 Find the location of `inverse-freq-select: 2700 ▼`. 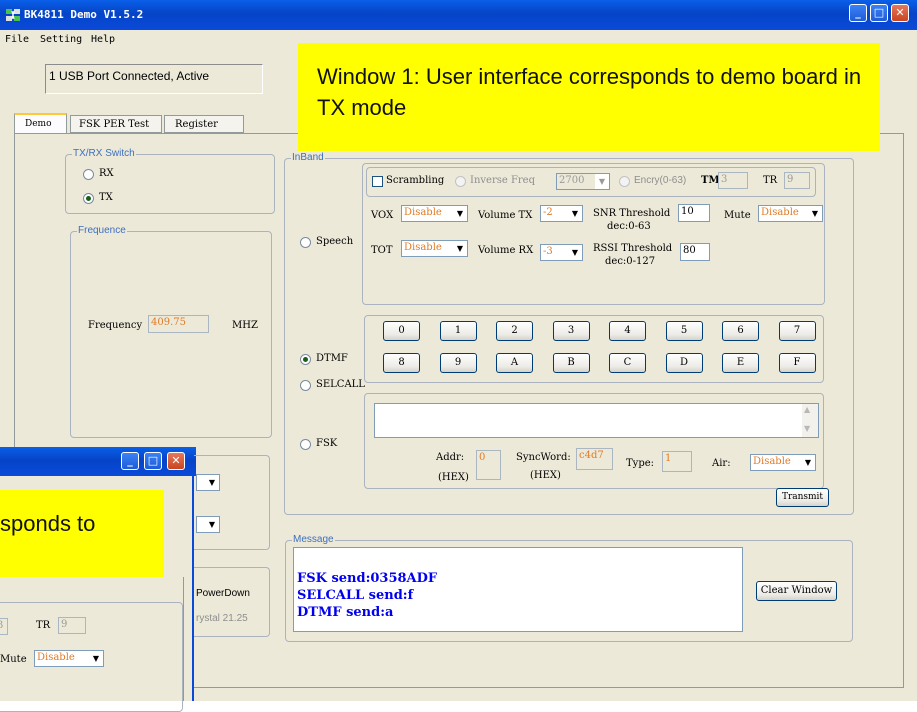

inverse-freq-select: 2700 ▼ is located at coordinates (583, 181).